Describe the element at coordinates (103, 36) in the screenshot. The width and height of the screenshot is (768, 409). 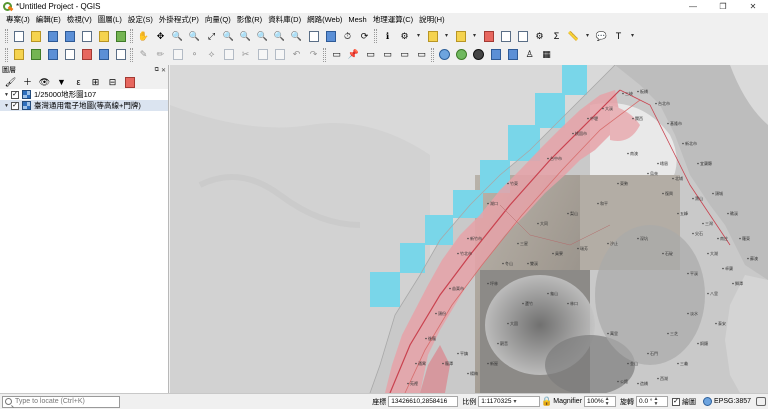
I see `layout-manager-icon` at that location.